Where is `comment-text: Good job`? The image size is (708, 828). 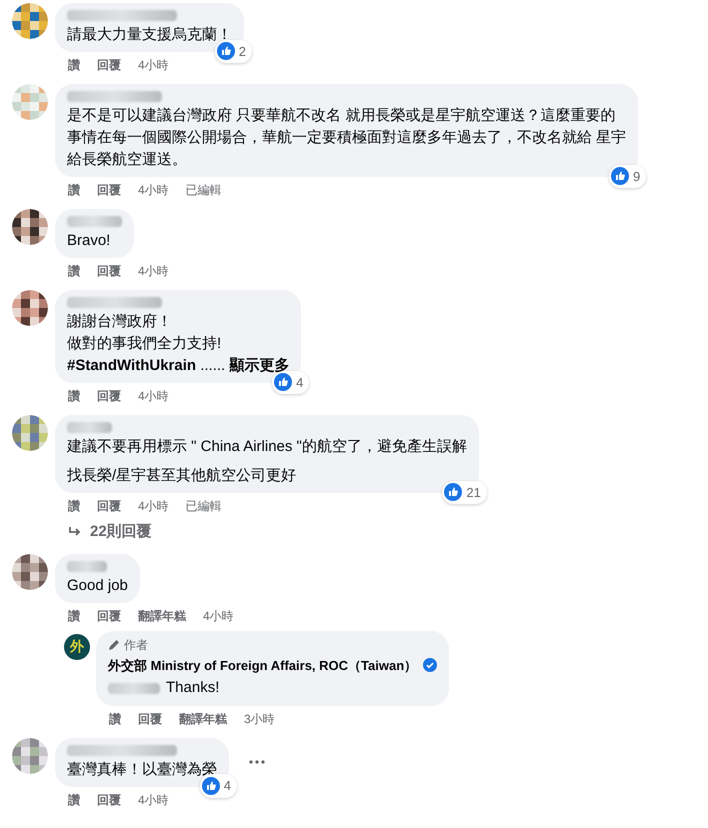
comment-text: Good job is located at coordinates (97, 586).